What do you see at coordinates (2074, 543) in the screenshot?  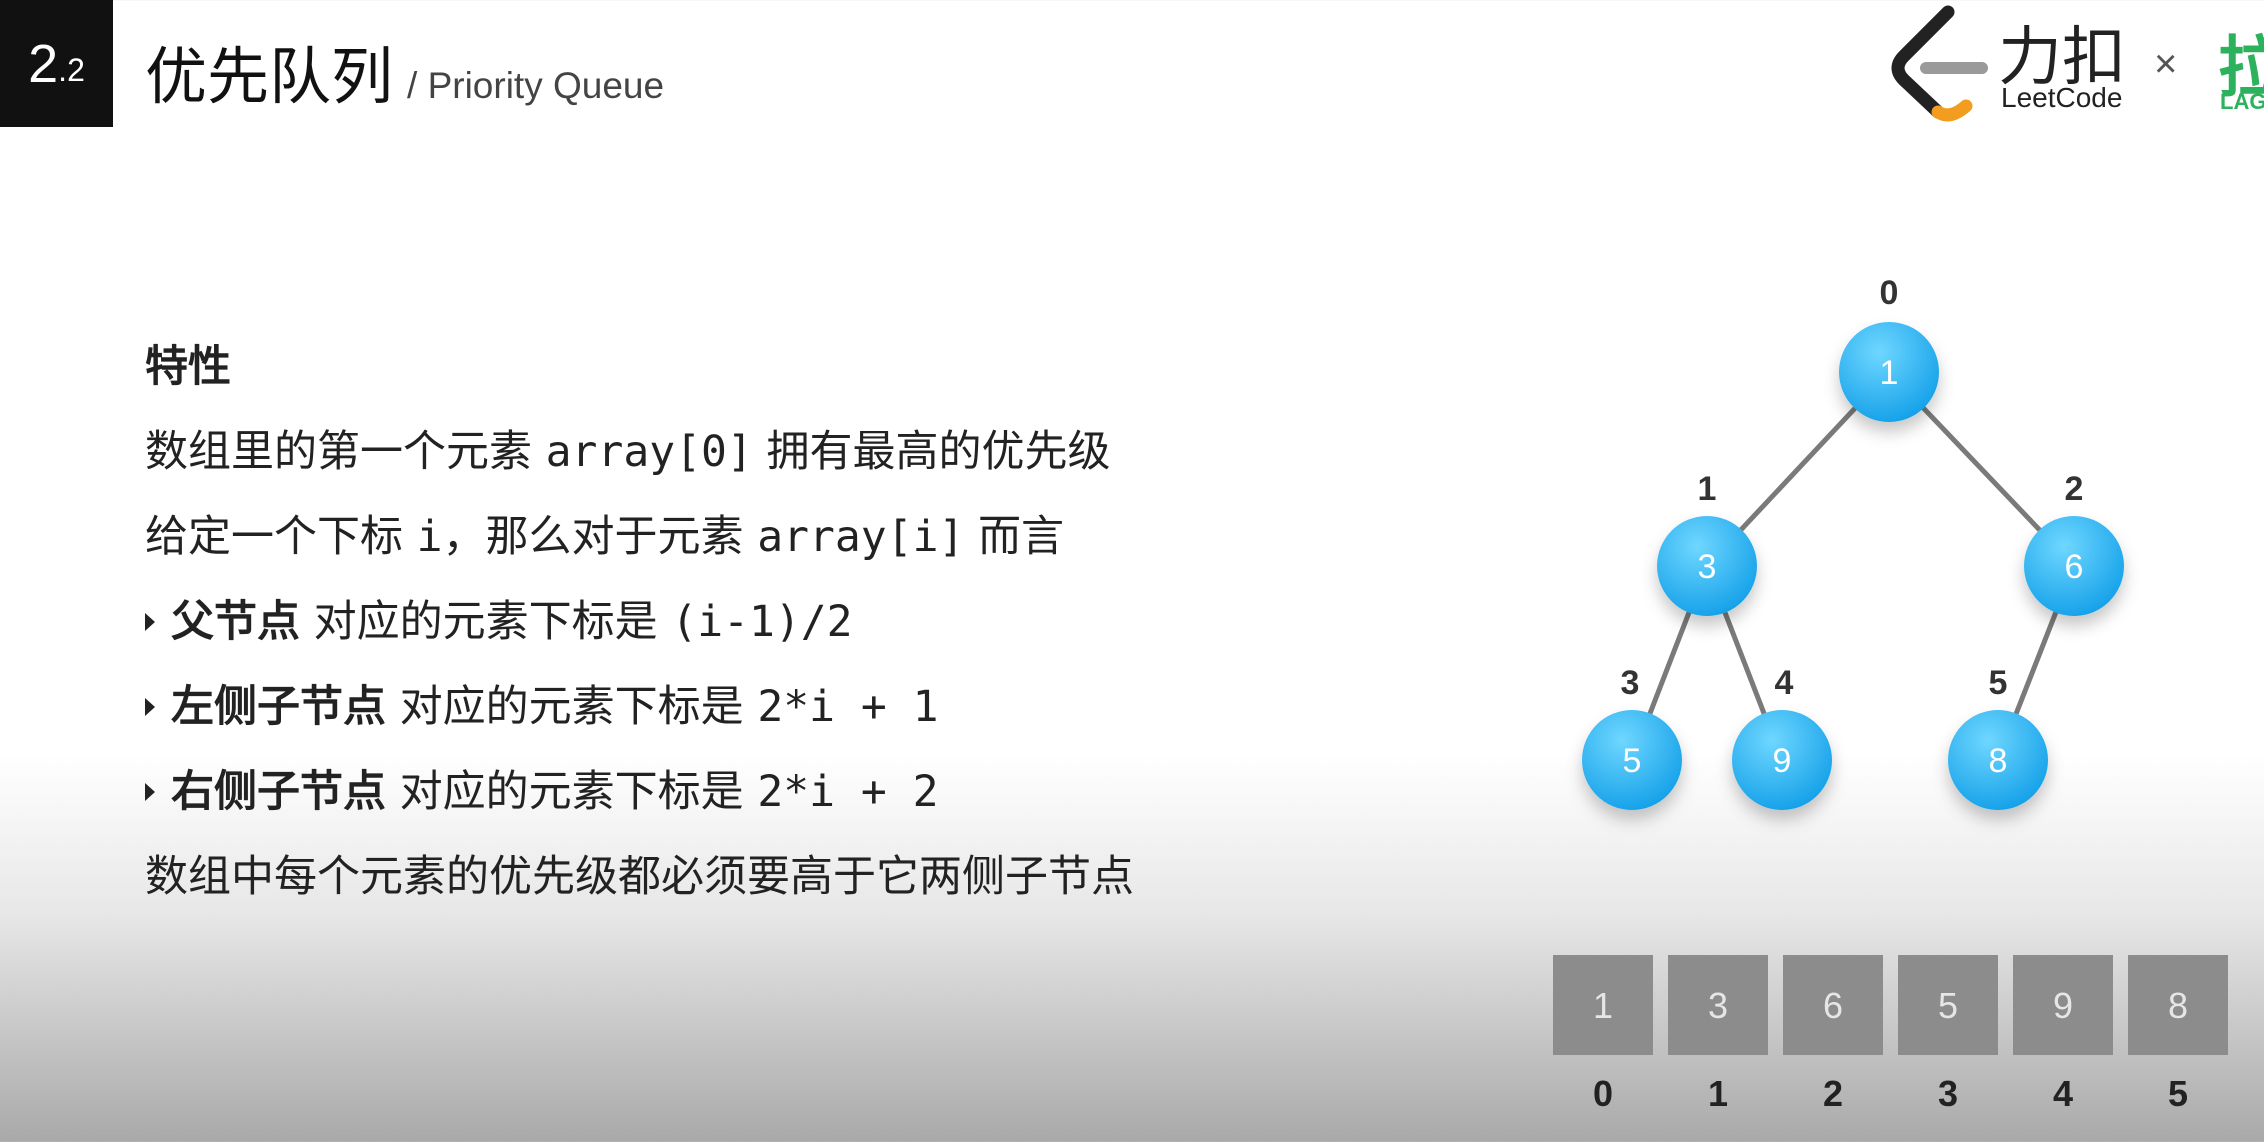 I see `heap-node: 62` at bounding box center [2074, 543].